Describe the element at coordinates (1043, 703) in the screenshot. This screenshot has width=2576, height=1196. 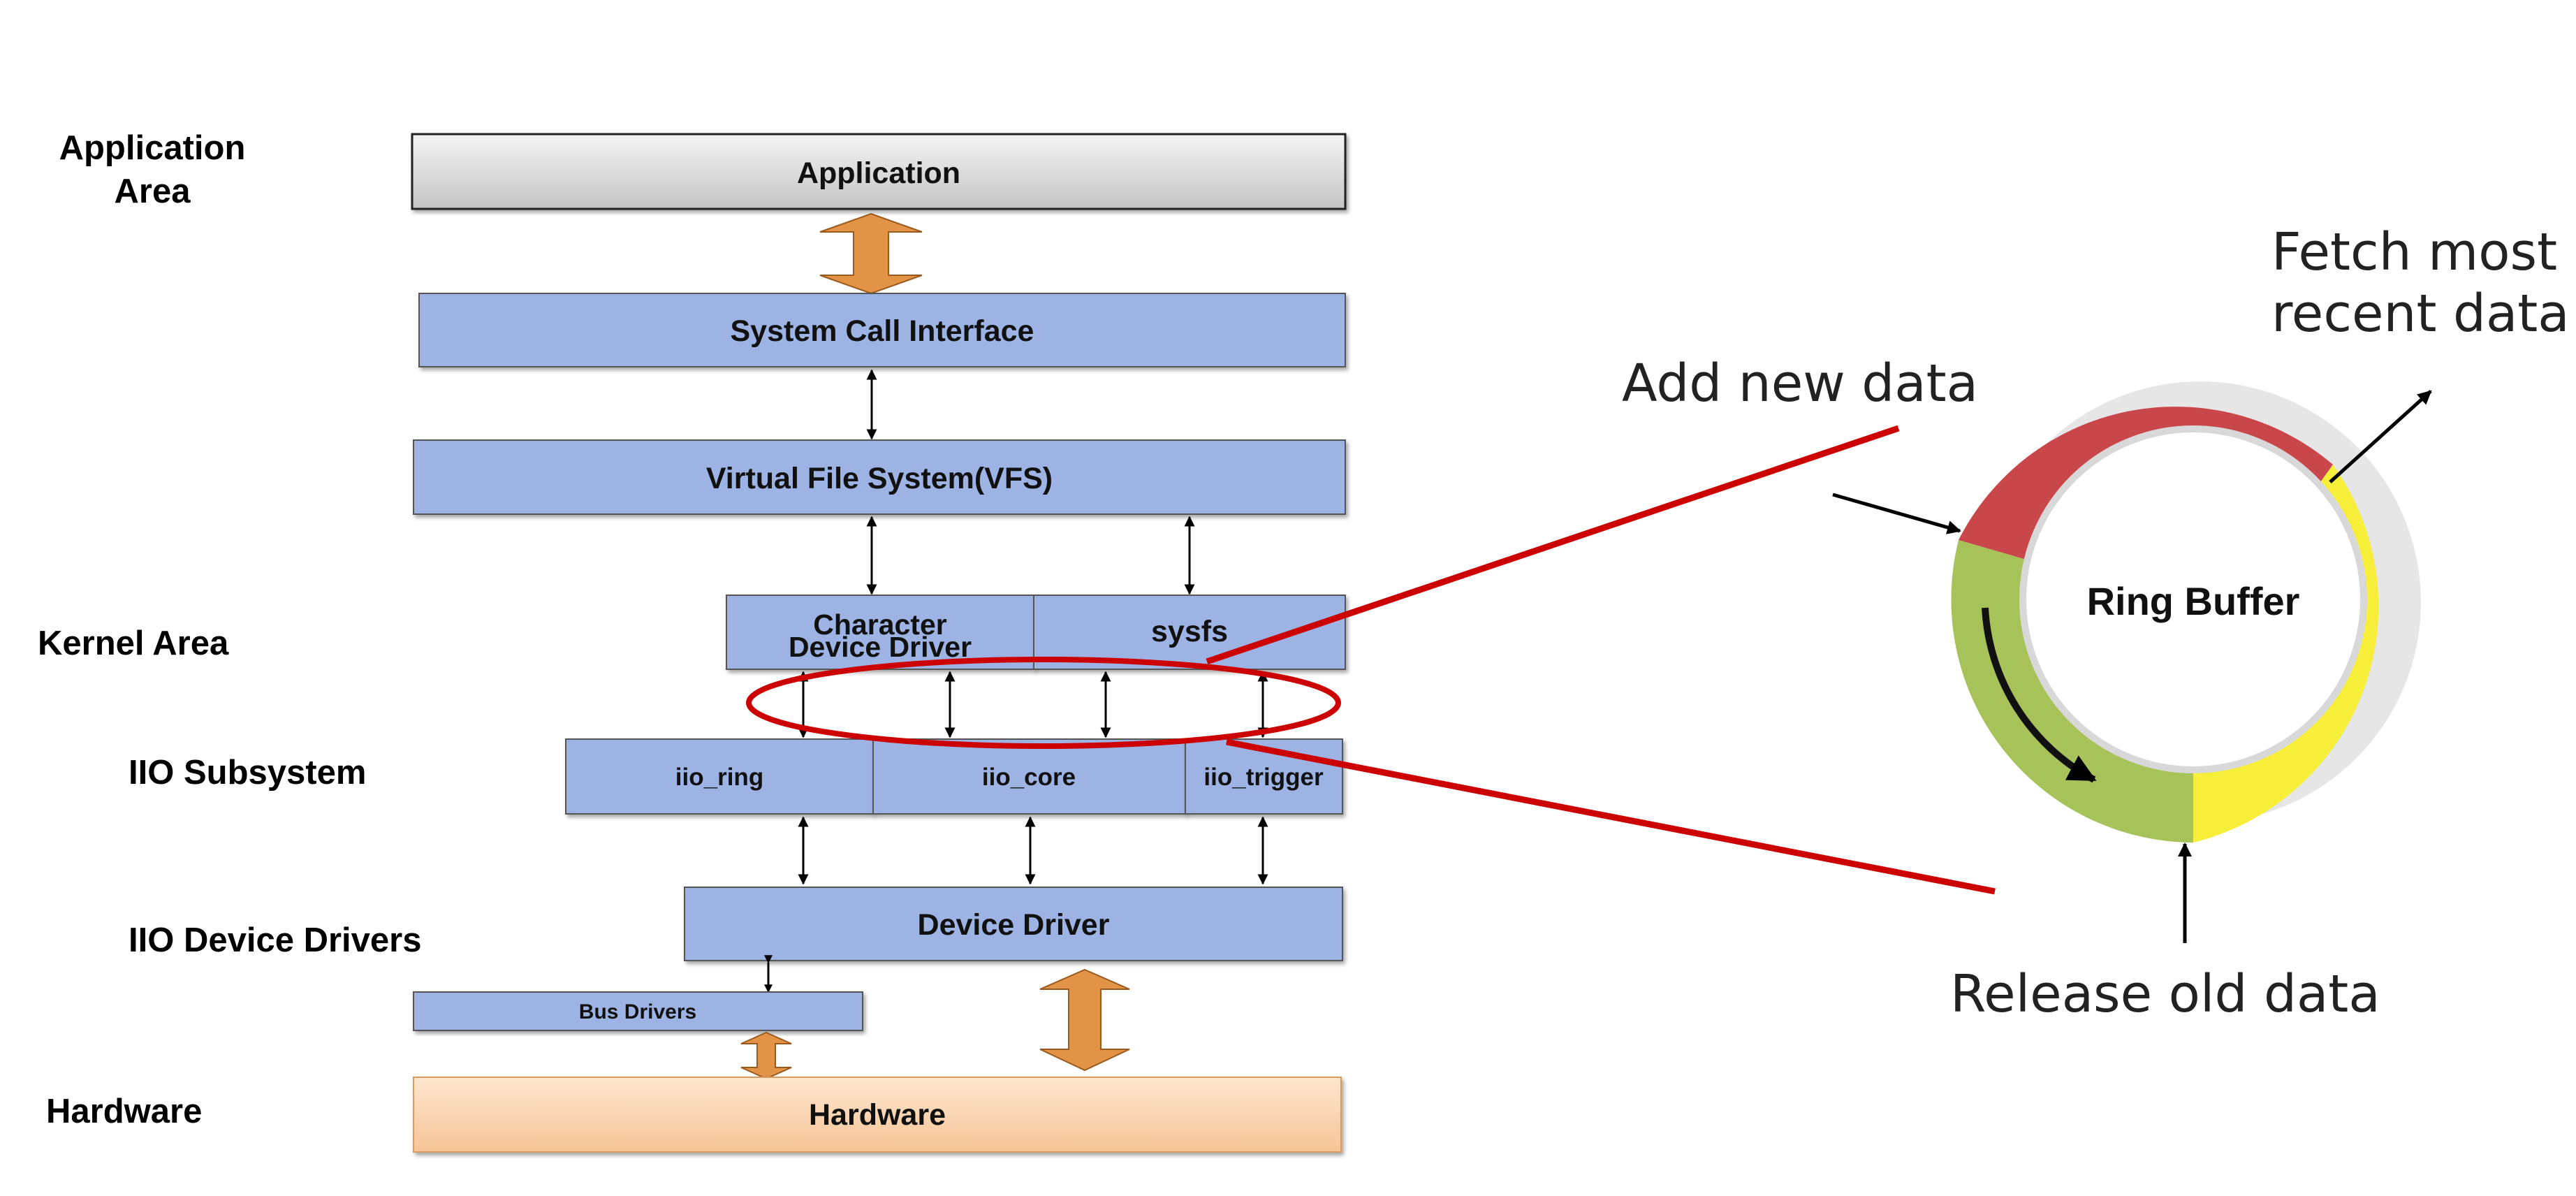
I see `highlight-ellipse` at that location.